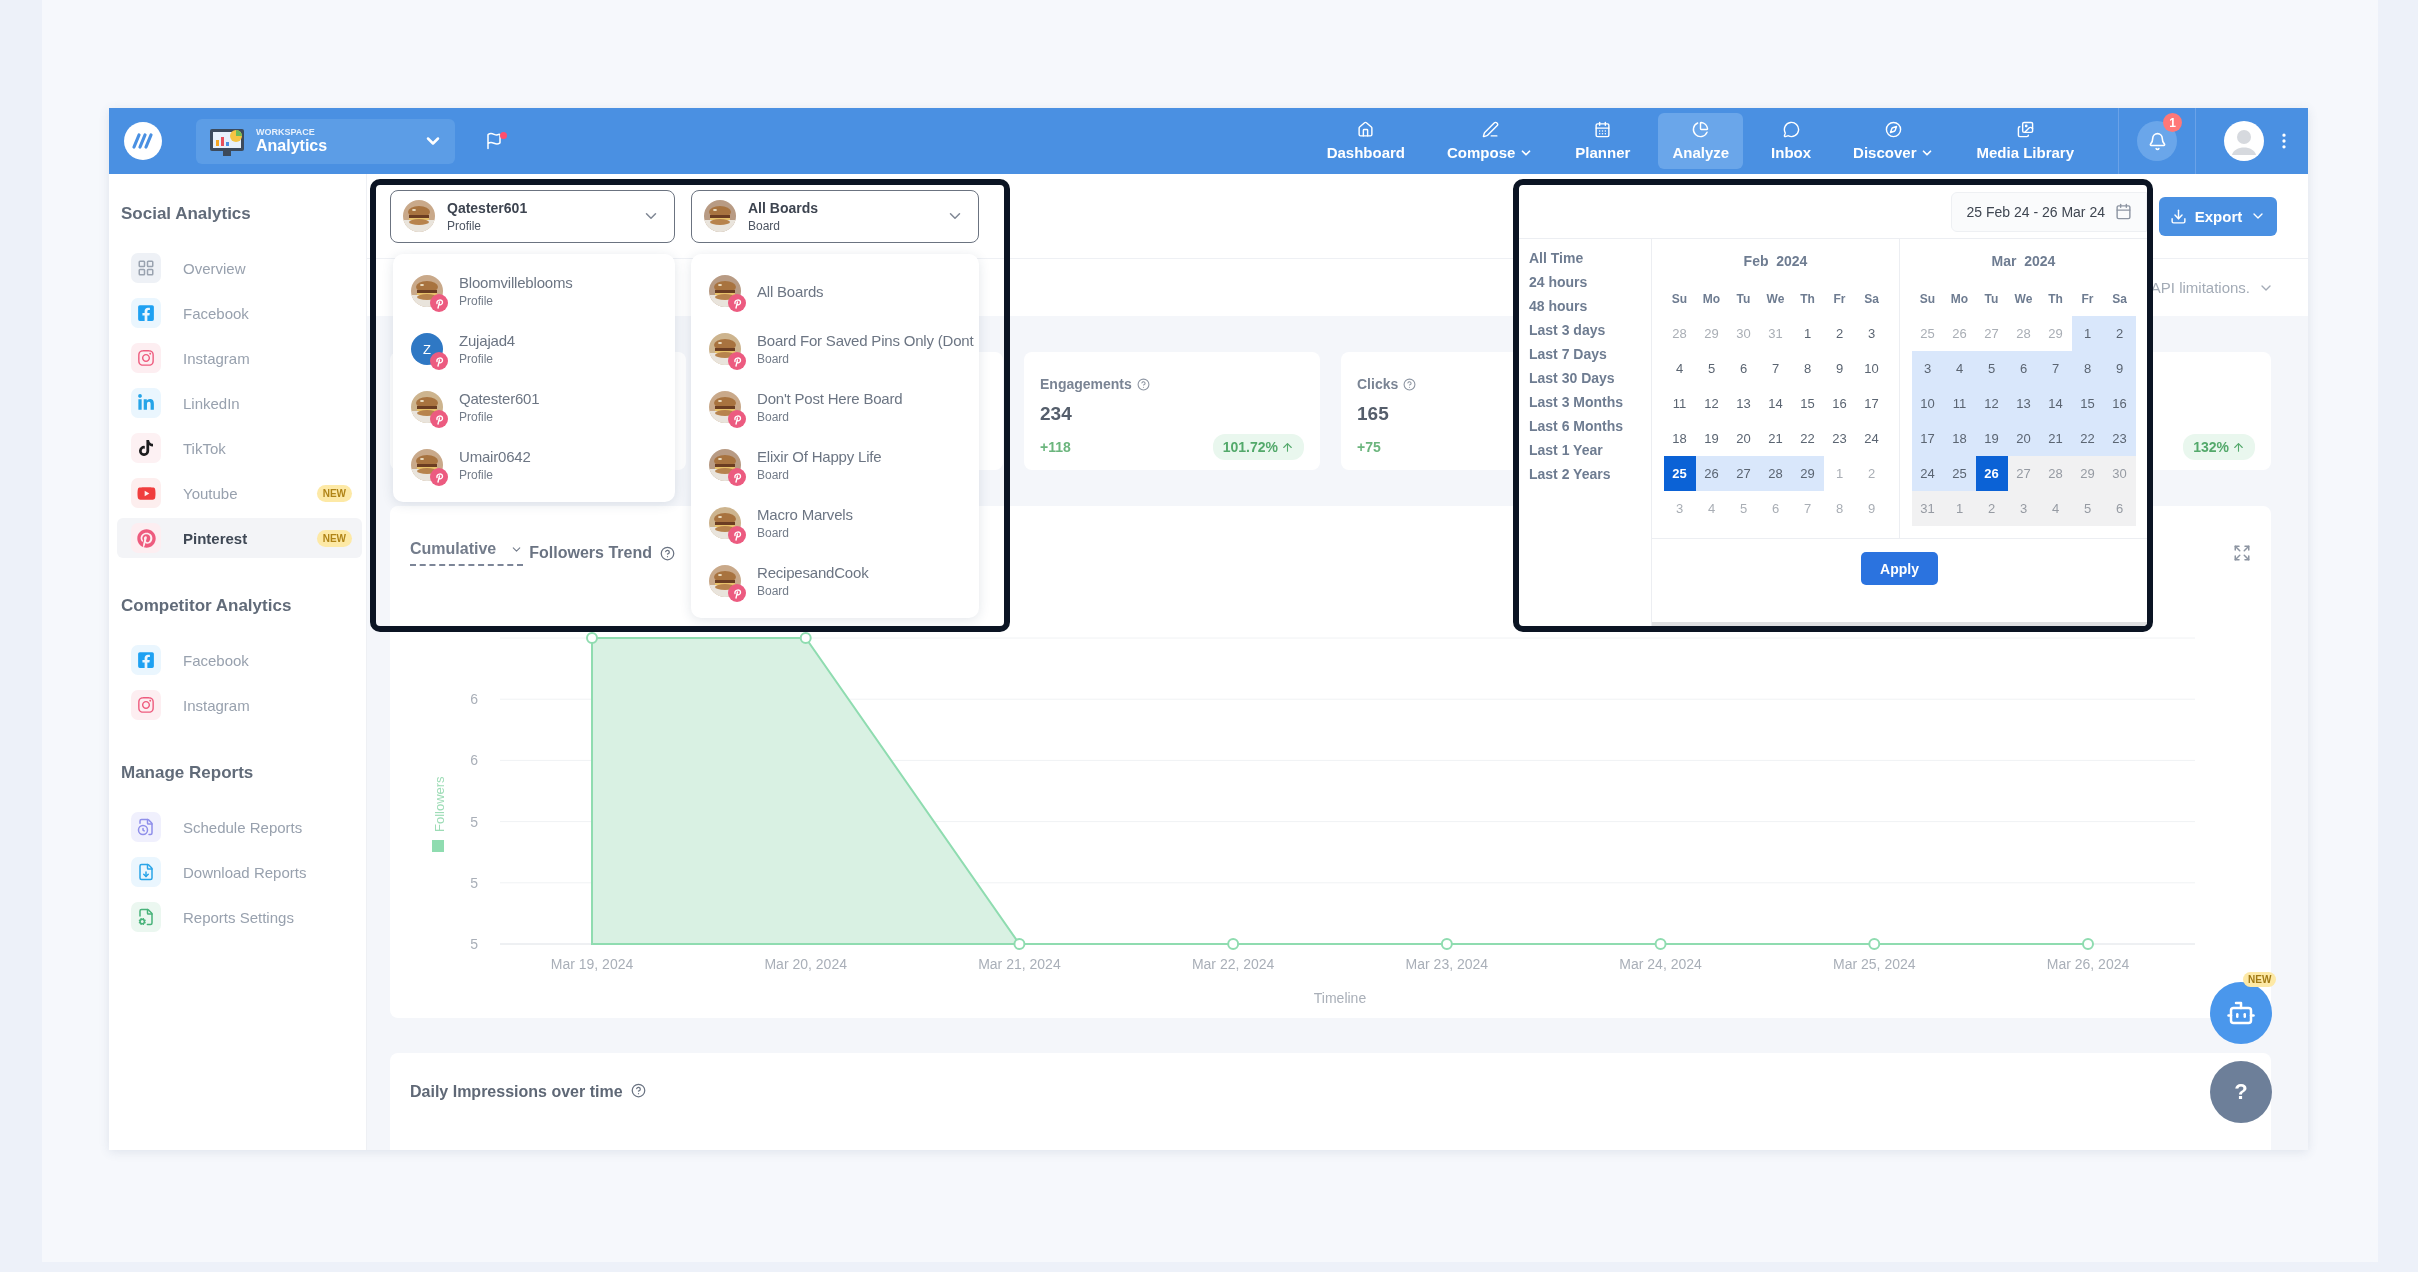  What do you see at coordinates (1603, 141) in the screenshot?
I see `nav-tab: Planner` at bounding box center [1603, 141].